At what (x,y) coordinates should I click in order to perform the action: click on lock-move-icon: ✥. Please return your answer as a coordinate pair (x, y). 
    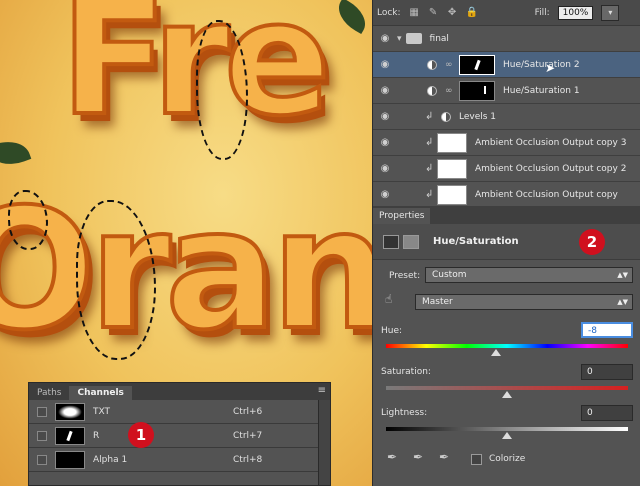
    Looking at the image, I should click on (452, 12).